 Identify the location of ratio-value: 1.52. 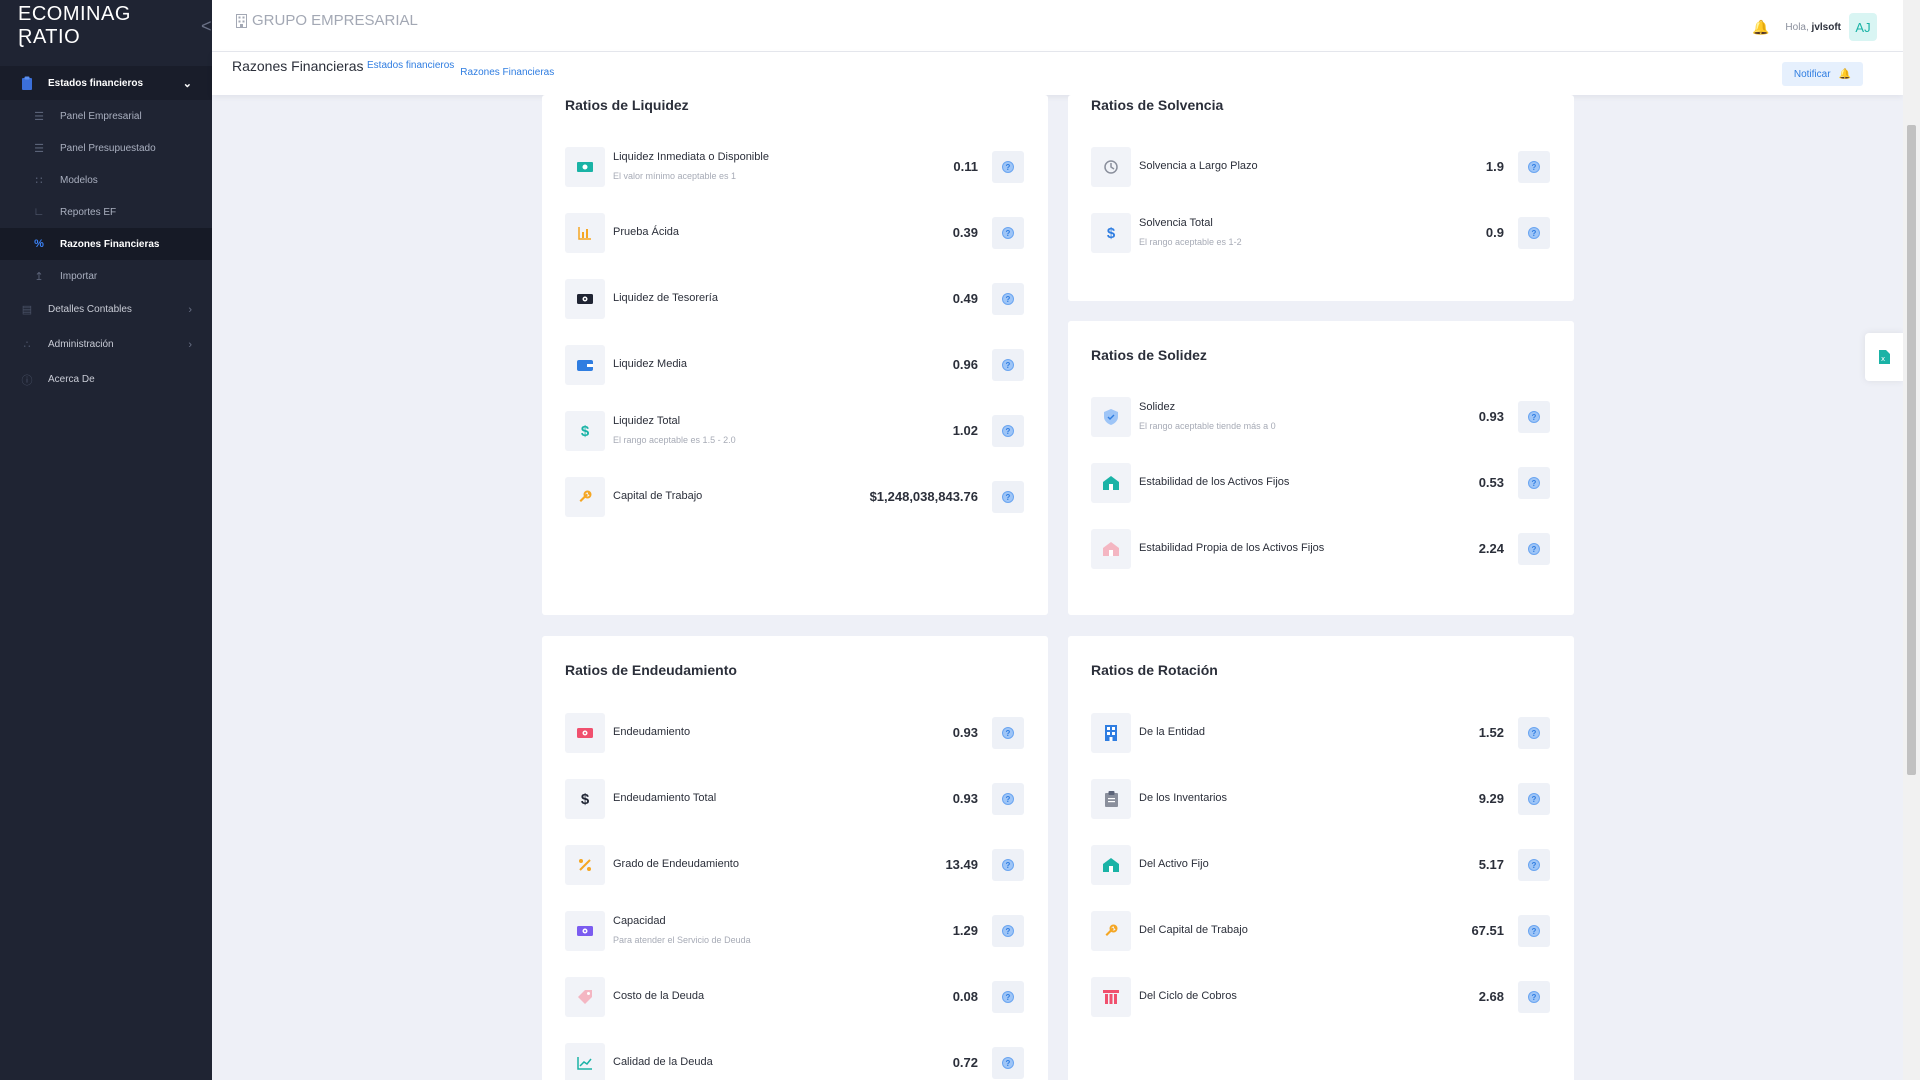
(1491, 732).